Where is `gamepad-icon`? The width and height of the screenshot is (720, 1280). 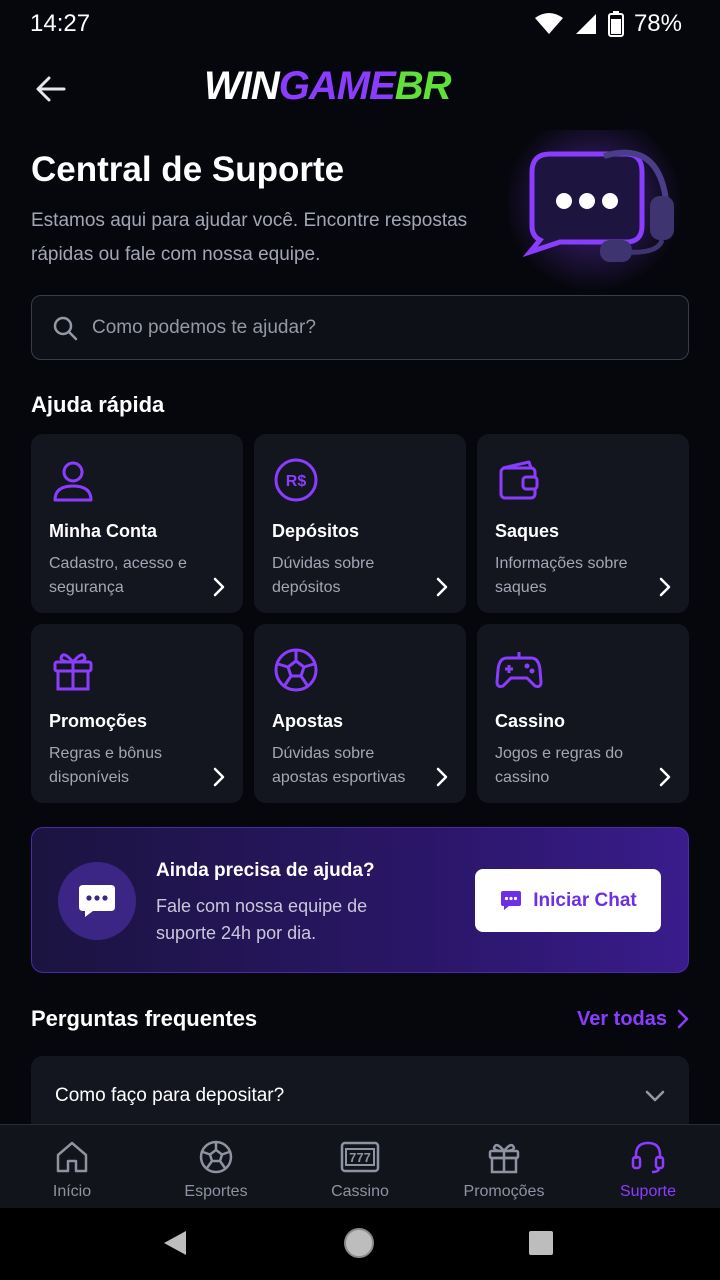 gamepad-icon is located at coordinates (519, 670).